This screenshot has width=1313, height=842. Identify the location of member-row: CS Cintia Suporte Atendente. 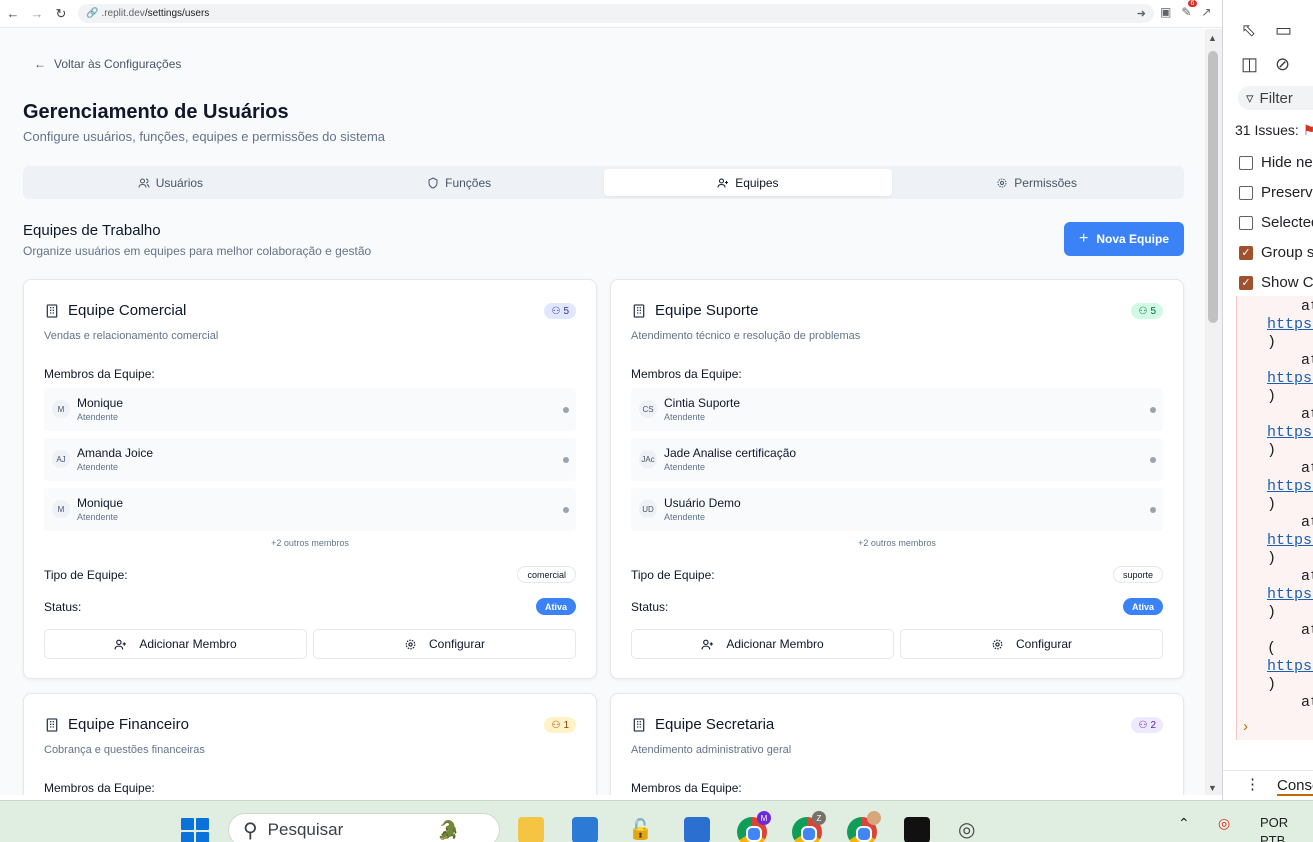
(897, 409).